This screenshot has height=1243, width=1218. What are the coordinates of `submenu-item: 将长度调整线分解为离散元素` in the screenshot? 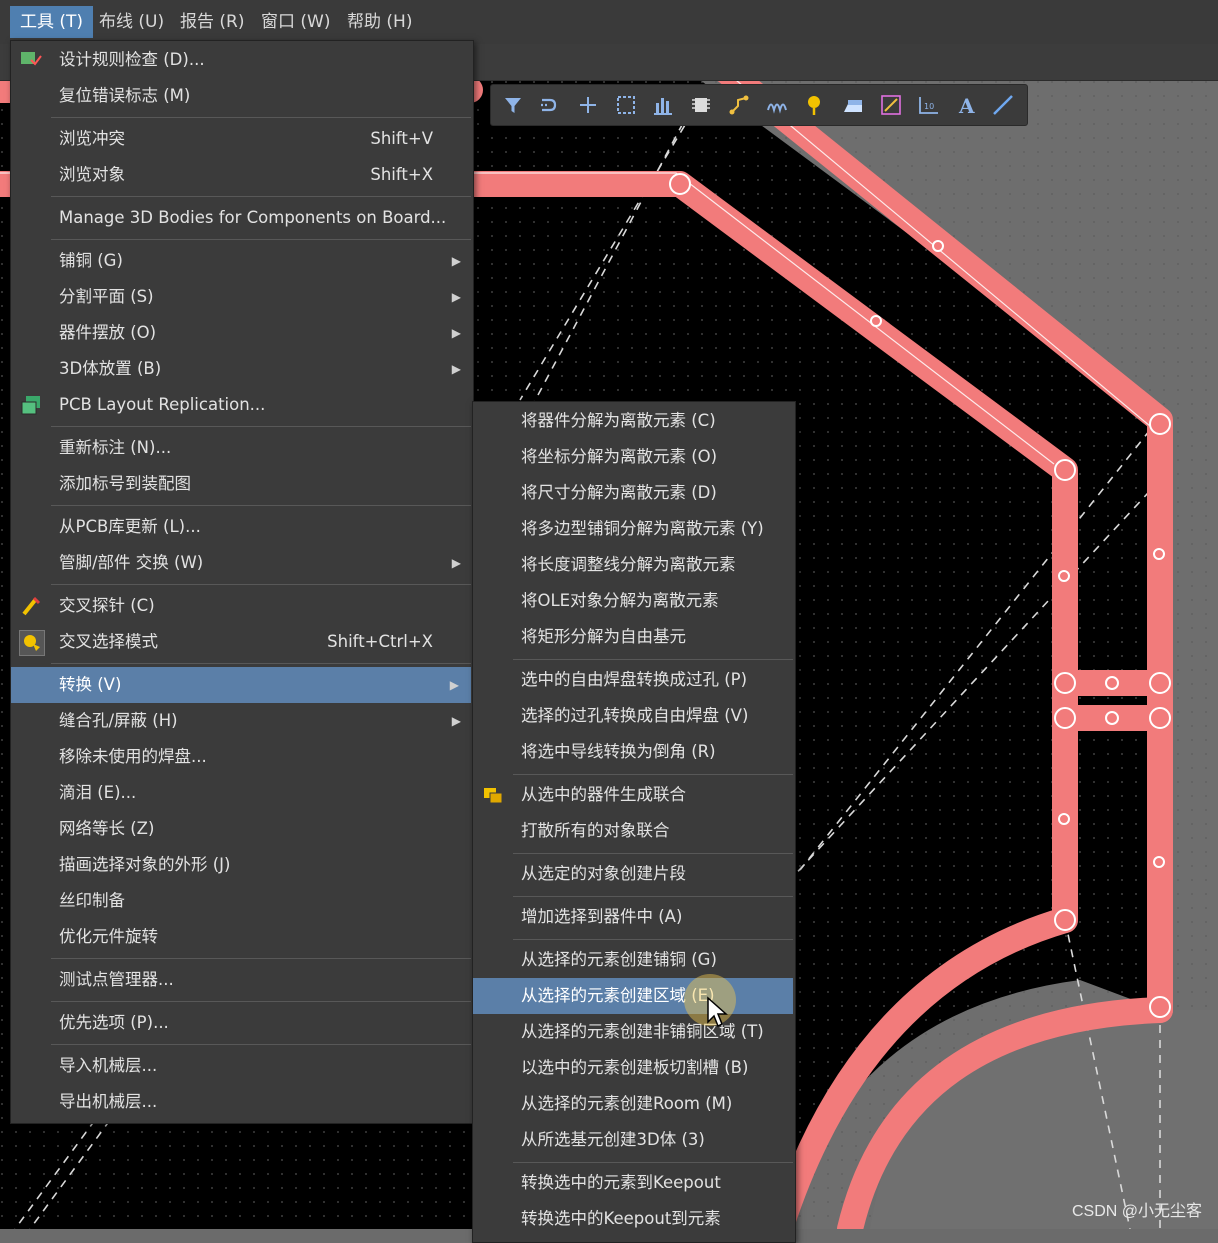 It's located at (634, 565).